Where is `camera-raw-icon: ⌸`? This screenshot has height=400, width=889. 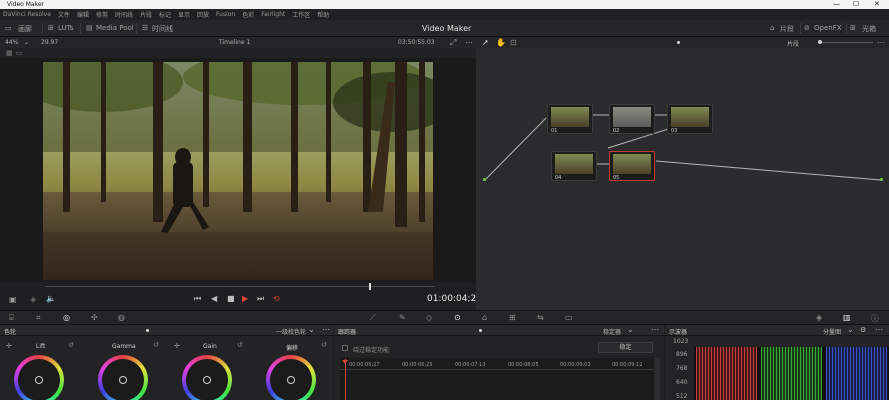
camera-raw-icon: ⌸ is located at coordinates (11, 318).